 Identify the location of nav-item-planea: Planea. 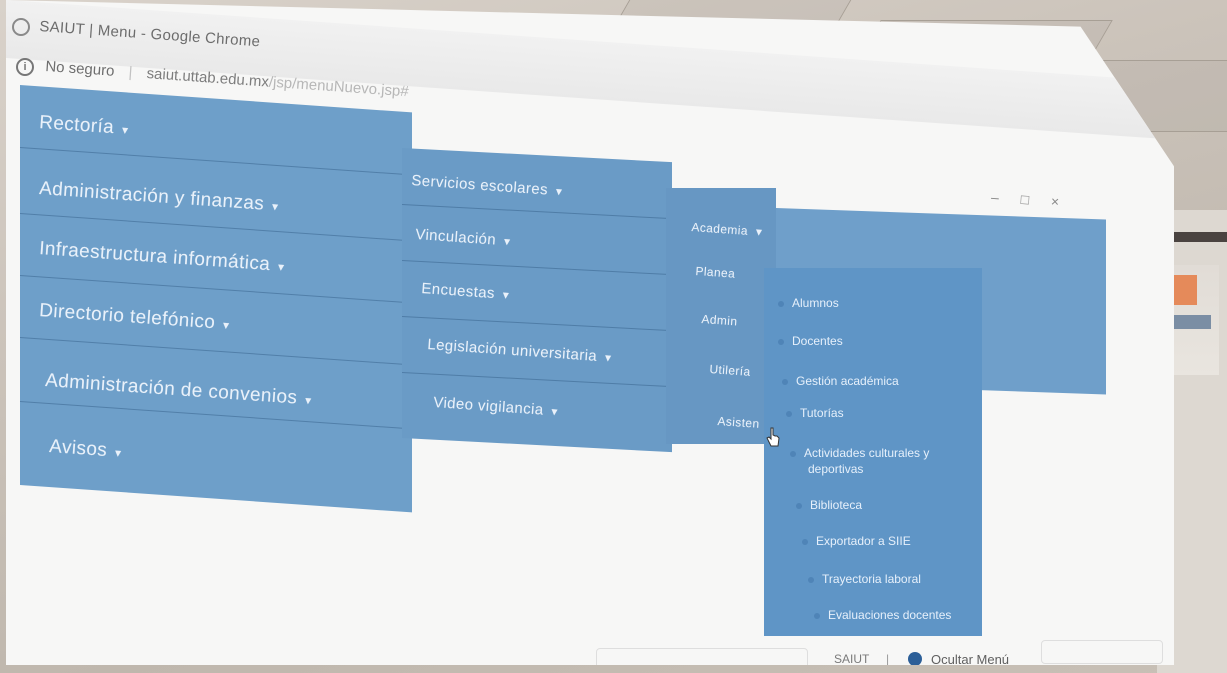
(715, 272).